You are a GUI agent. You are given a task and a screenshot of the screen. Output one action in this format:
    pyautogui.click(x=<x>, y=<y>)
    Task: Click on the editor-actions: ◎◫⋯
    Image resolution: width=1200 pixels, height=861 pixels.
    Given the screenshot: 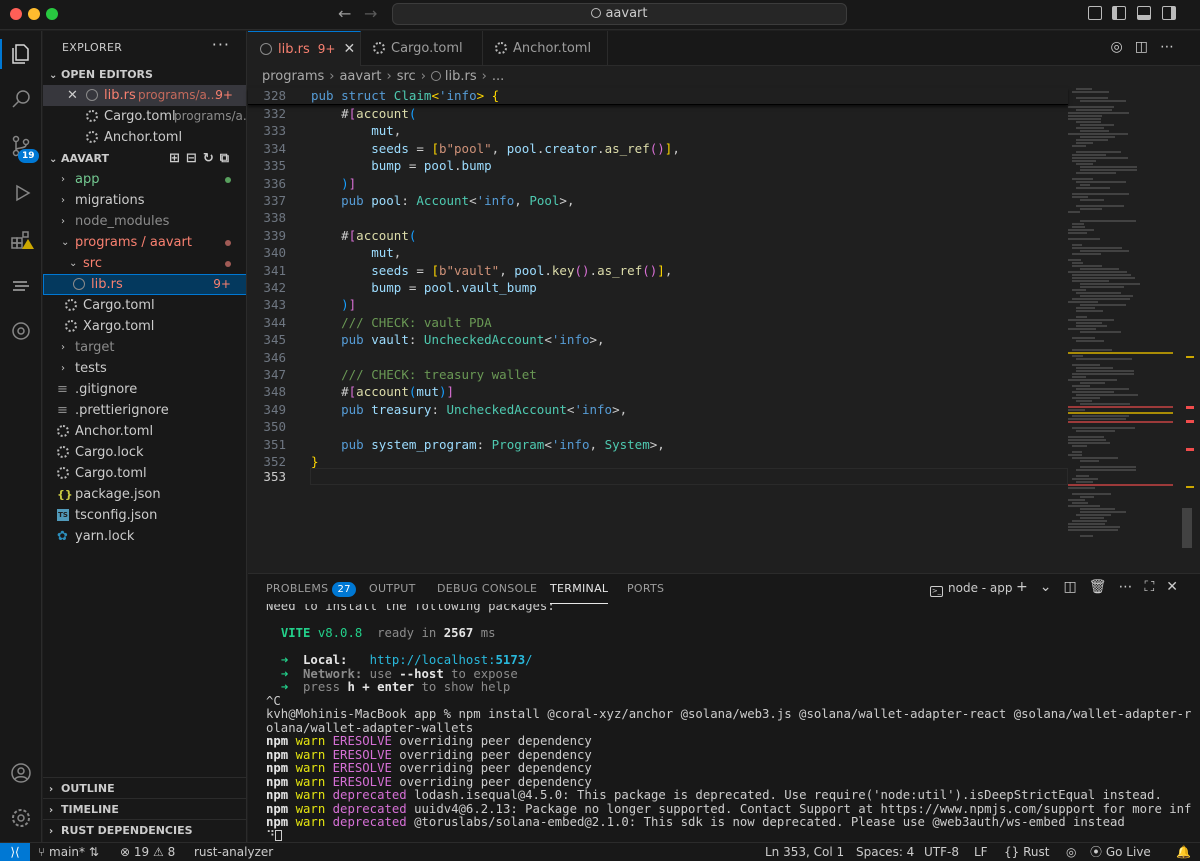 What is the action you would take?
    pyautogui.click(x=1148, y=47)
    